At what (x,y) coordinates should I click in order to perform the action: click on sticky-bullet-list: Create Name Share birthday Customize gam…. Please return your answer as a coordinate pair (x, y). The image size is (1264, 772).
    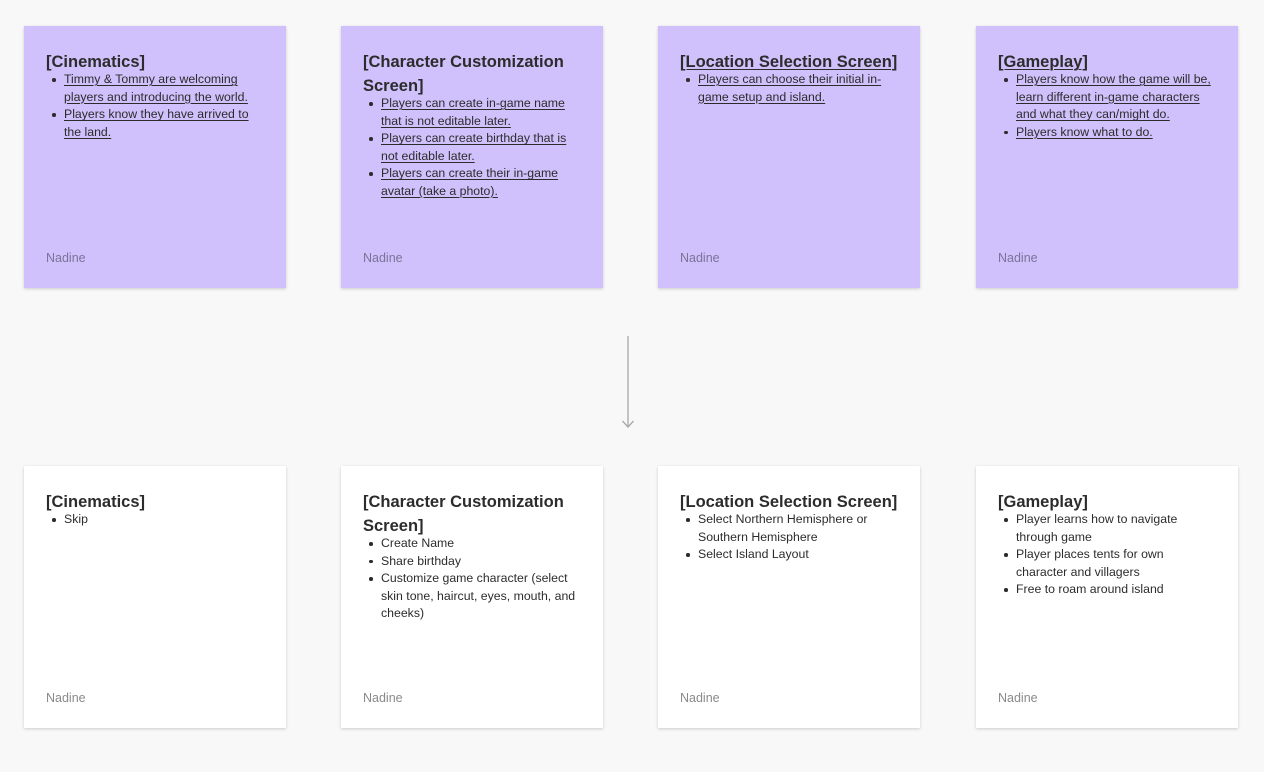
    Looking at the image, I should click on (472, 579).